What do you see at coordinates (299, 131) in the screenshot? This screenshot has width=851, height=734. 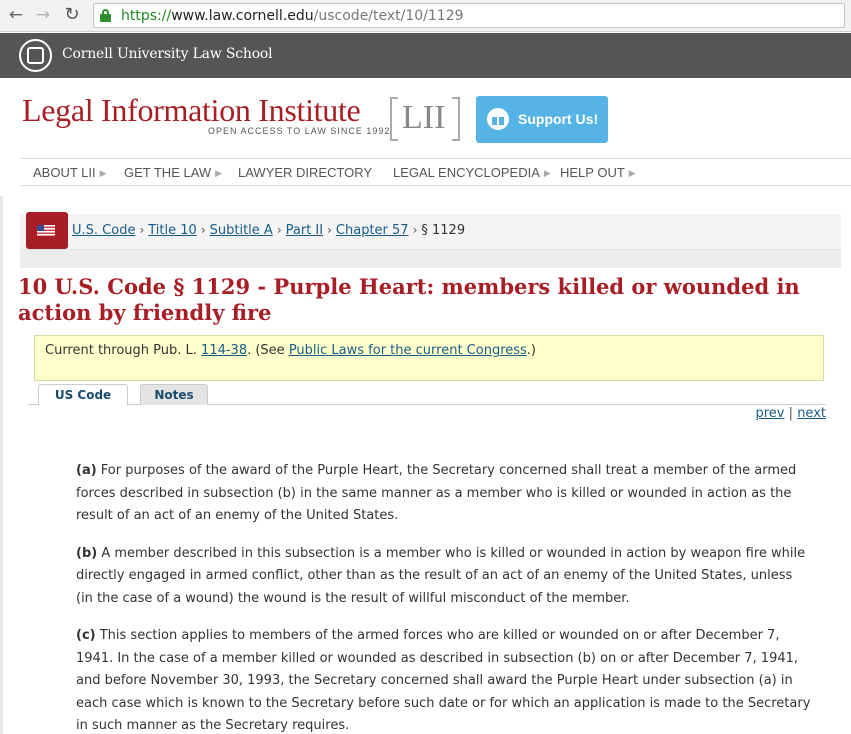 I see `site-tagline: OPEN ACCESS TO LAW SINCE 1992` at bounding box center [299, 131].